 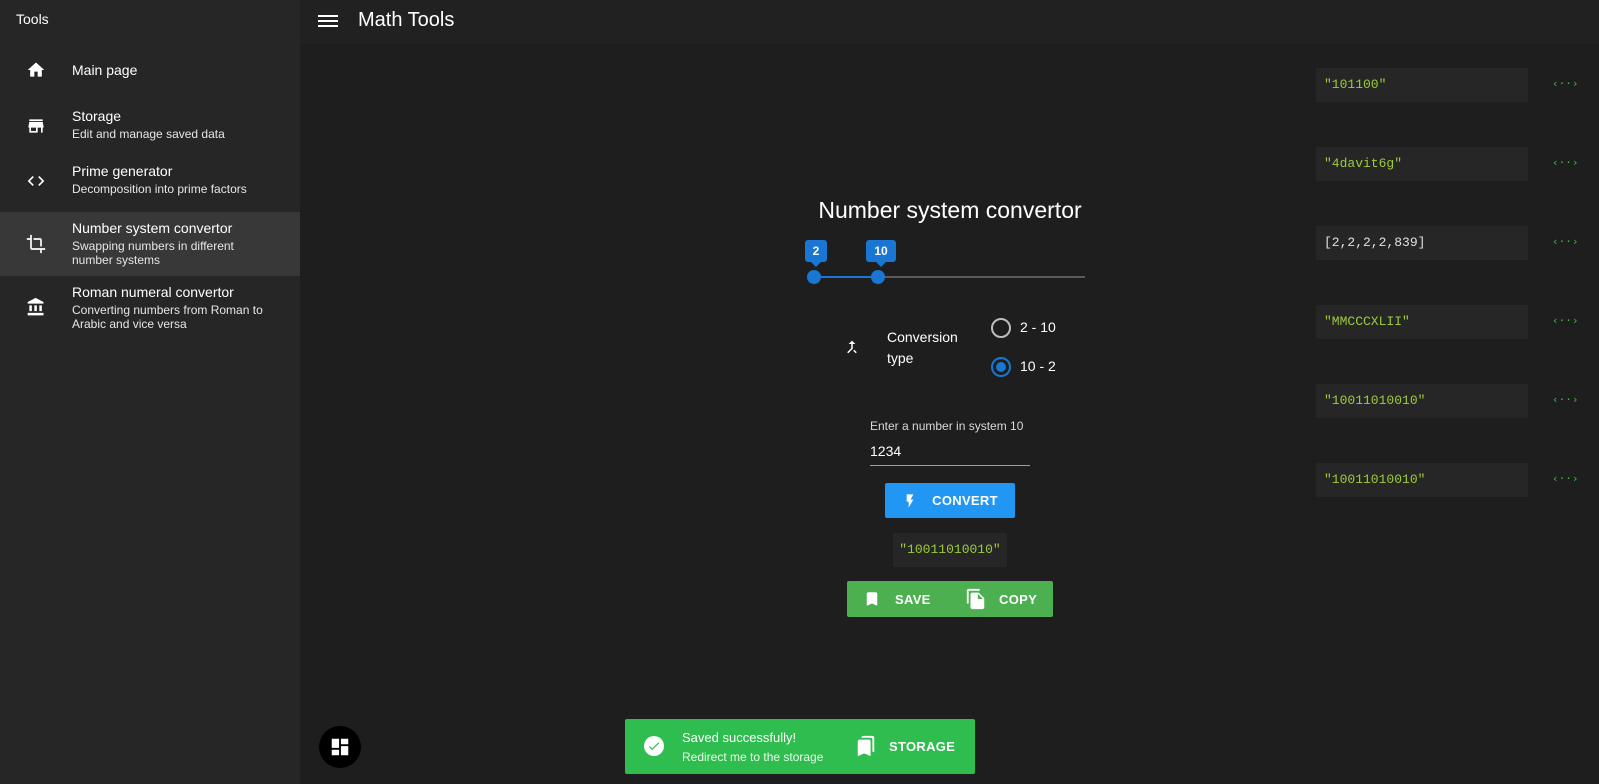 What do you see at coordinates (328, 22) in the screenshot?
I see `menu-icon` at bounding box center [328, 22].